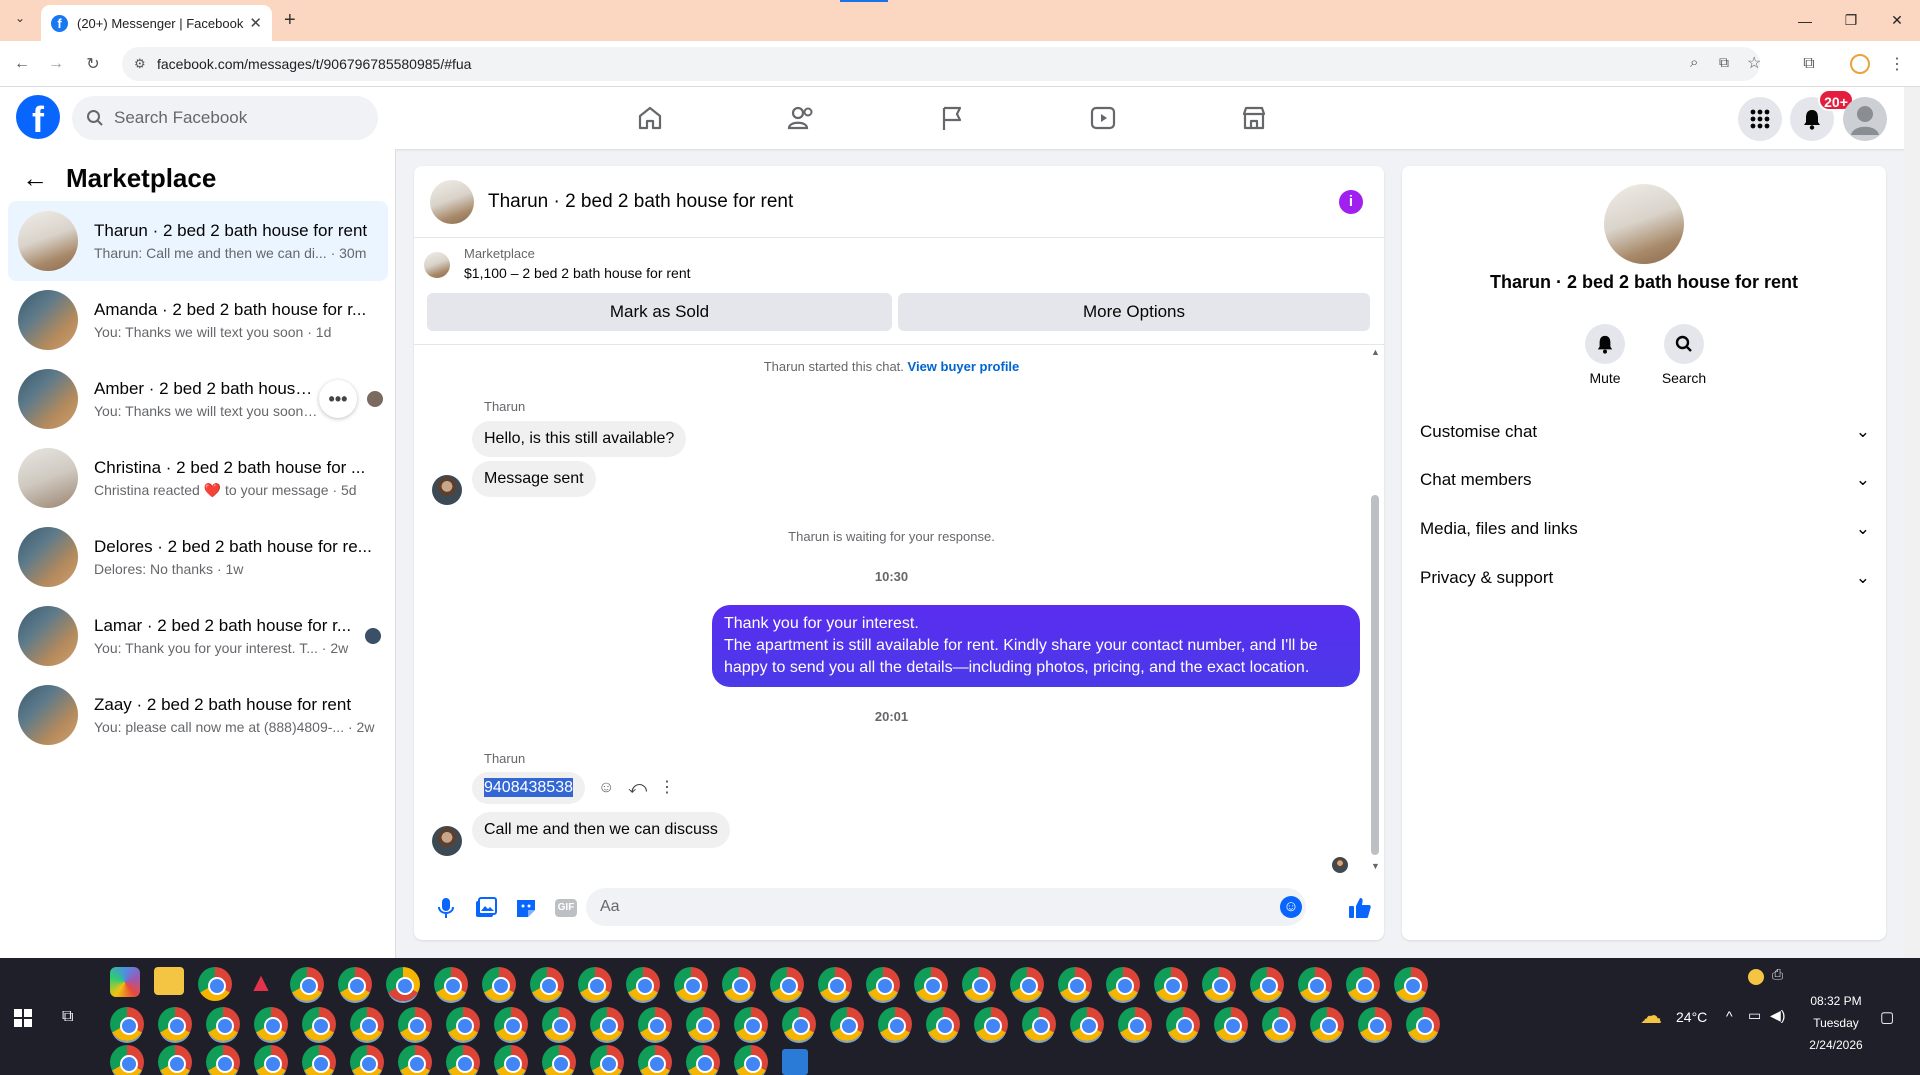 The image size is (1920, 1075). What do you see at coordinates (140, 64) in the screenshot?
I see `site-info-icon: ⚙` at bounding box center [140, 64].